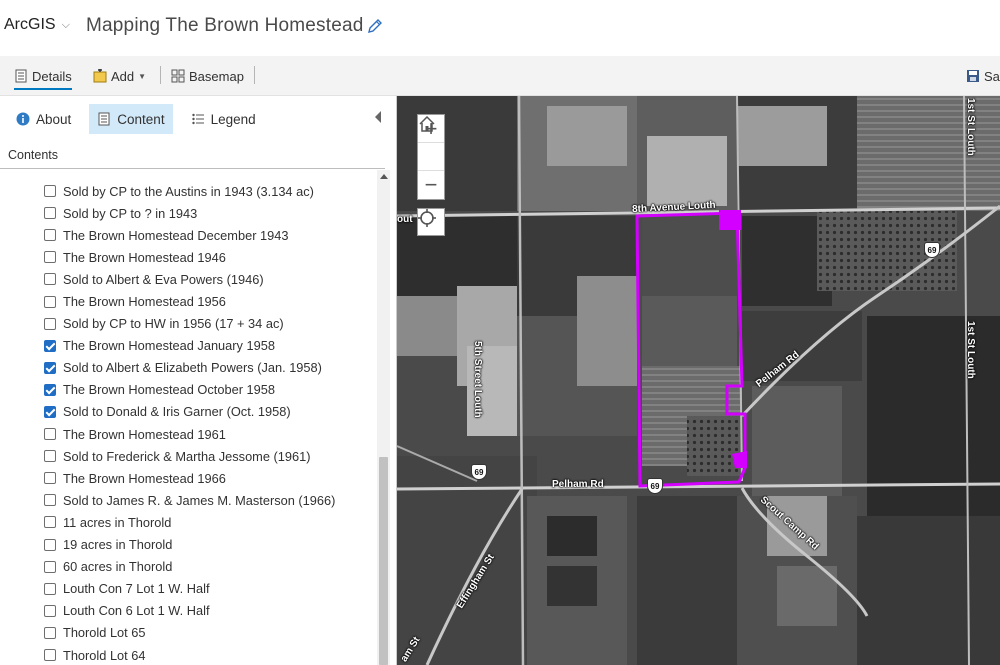 This screenshot has width=1000, height=665. Describe the element at coordinates (384, 176) in the screenshot. I see `scroll-up-icon` at that location.